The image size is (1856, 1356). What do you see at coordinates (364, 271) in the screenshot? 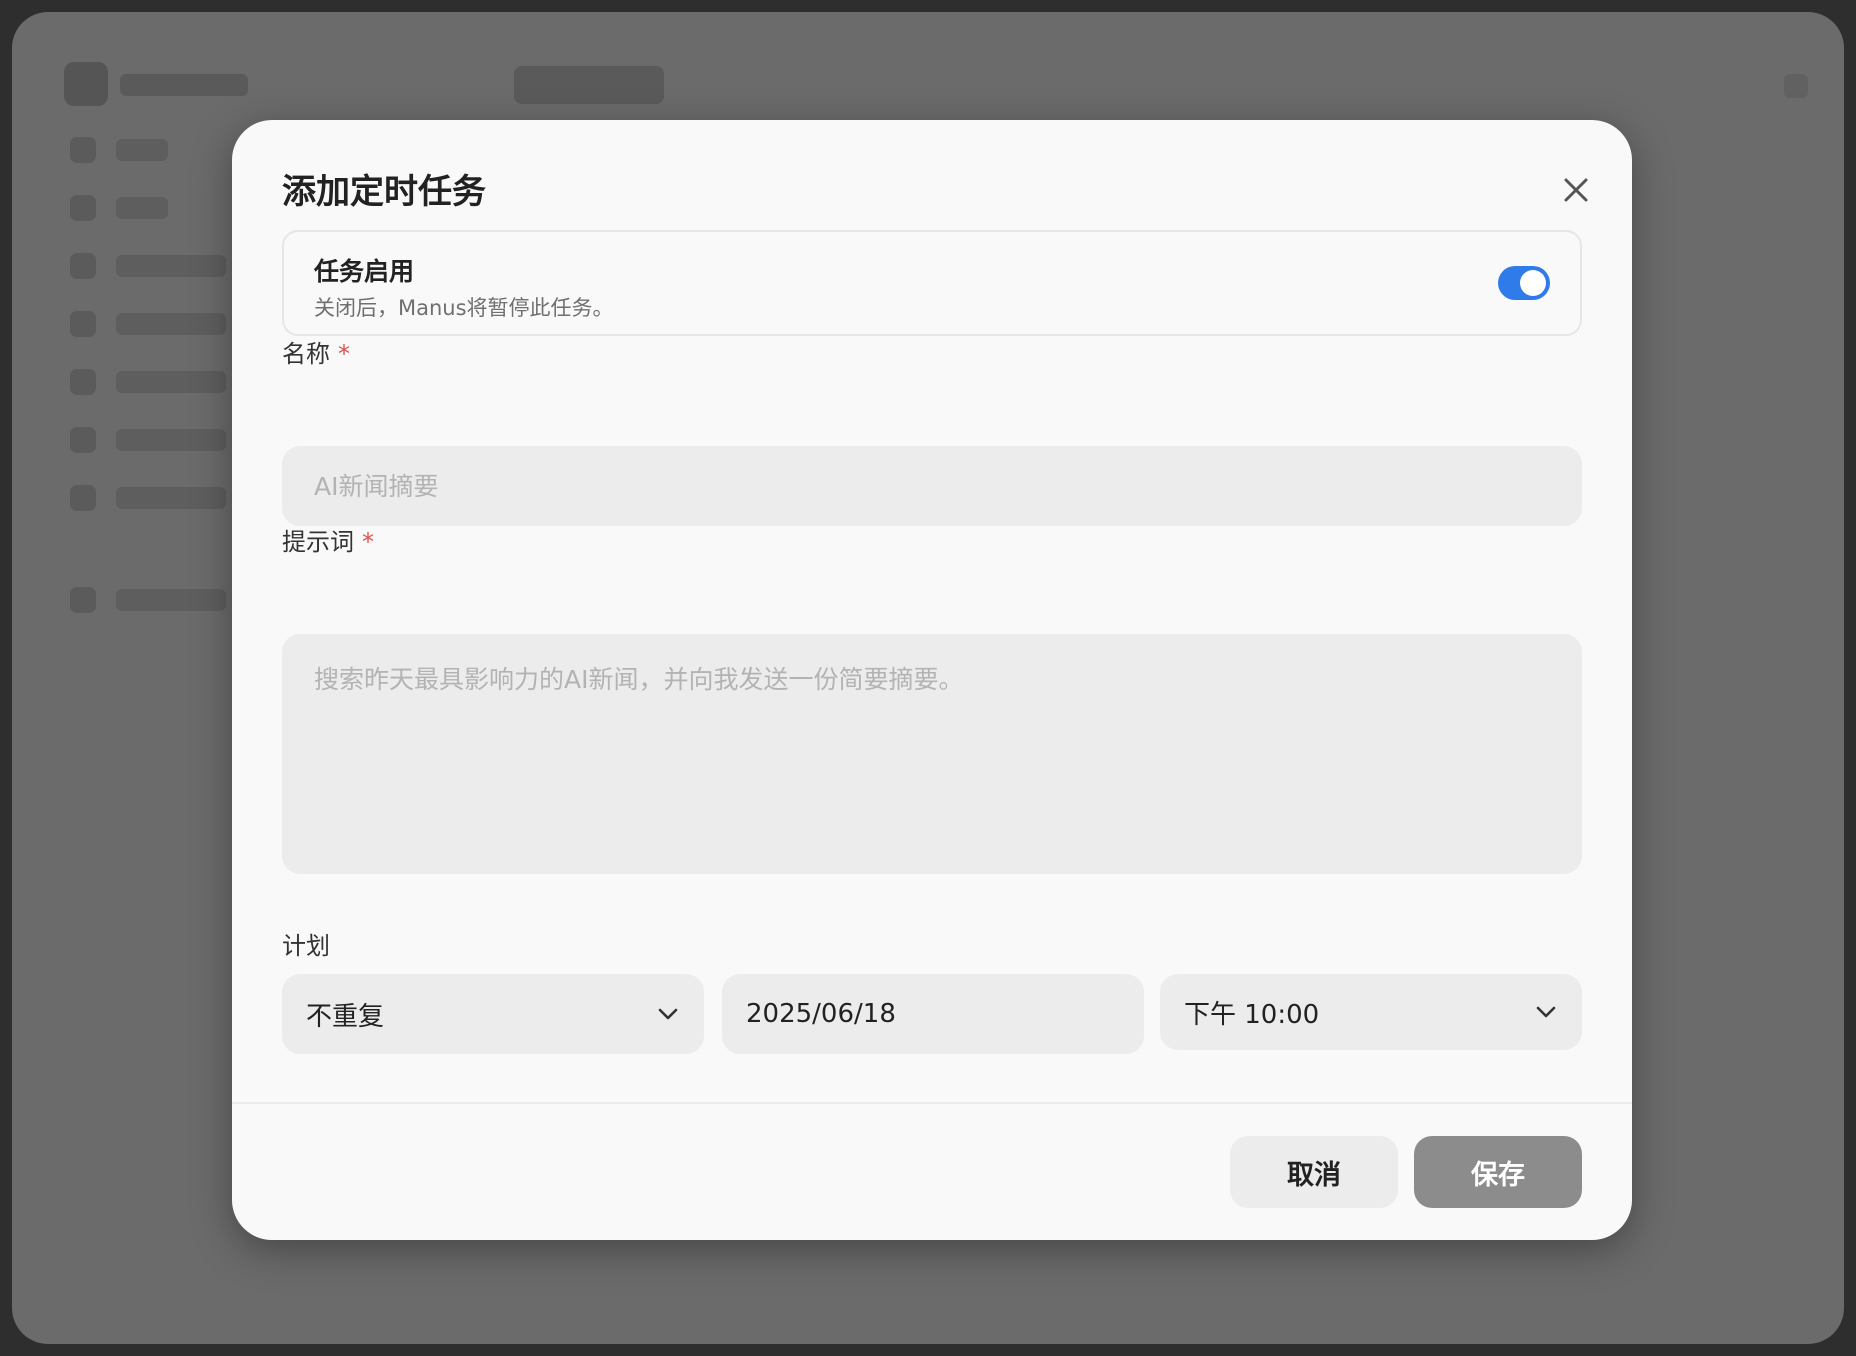
I see `task-enable-title: 任务启用` at bounding box center [364, 271].